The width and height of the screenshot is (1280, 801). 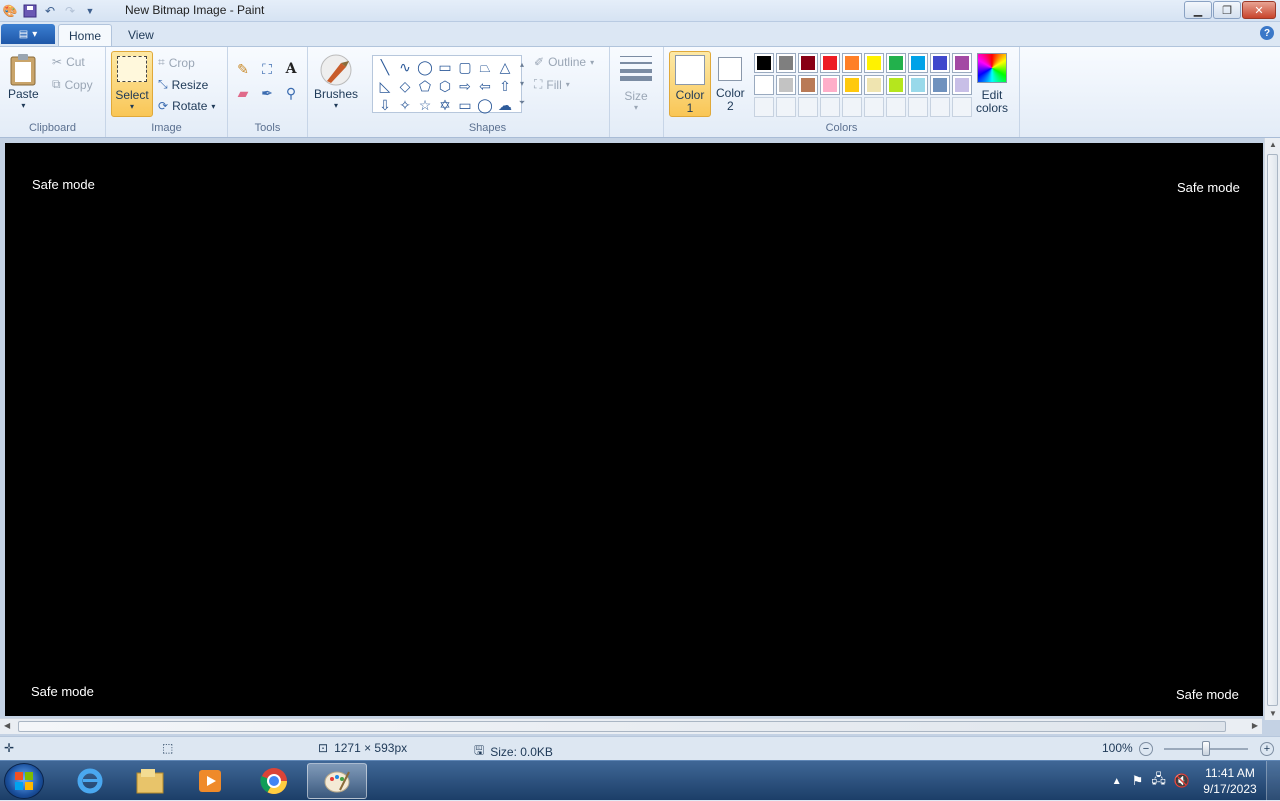 I want to click on customize-qa-icon: ▼, so click(x=90, y=11).